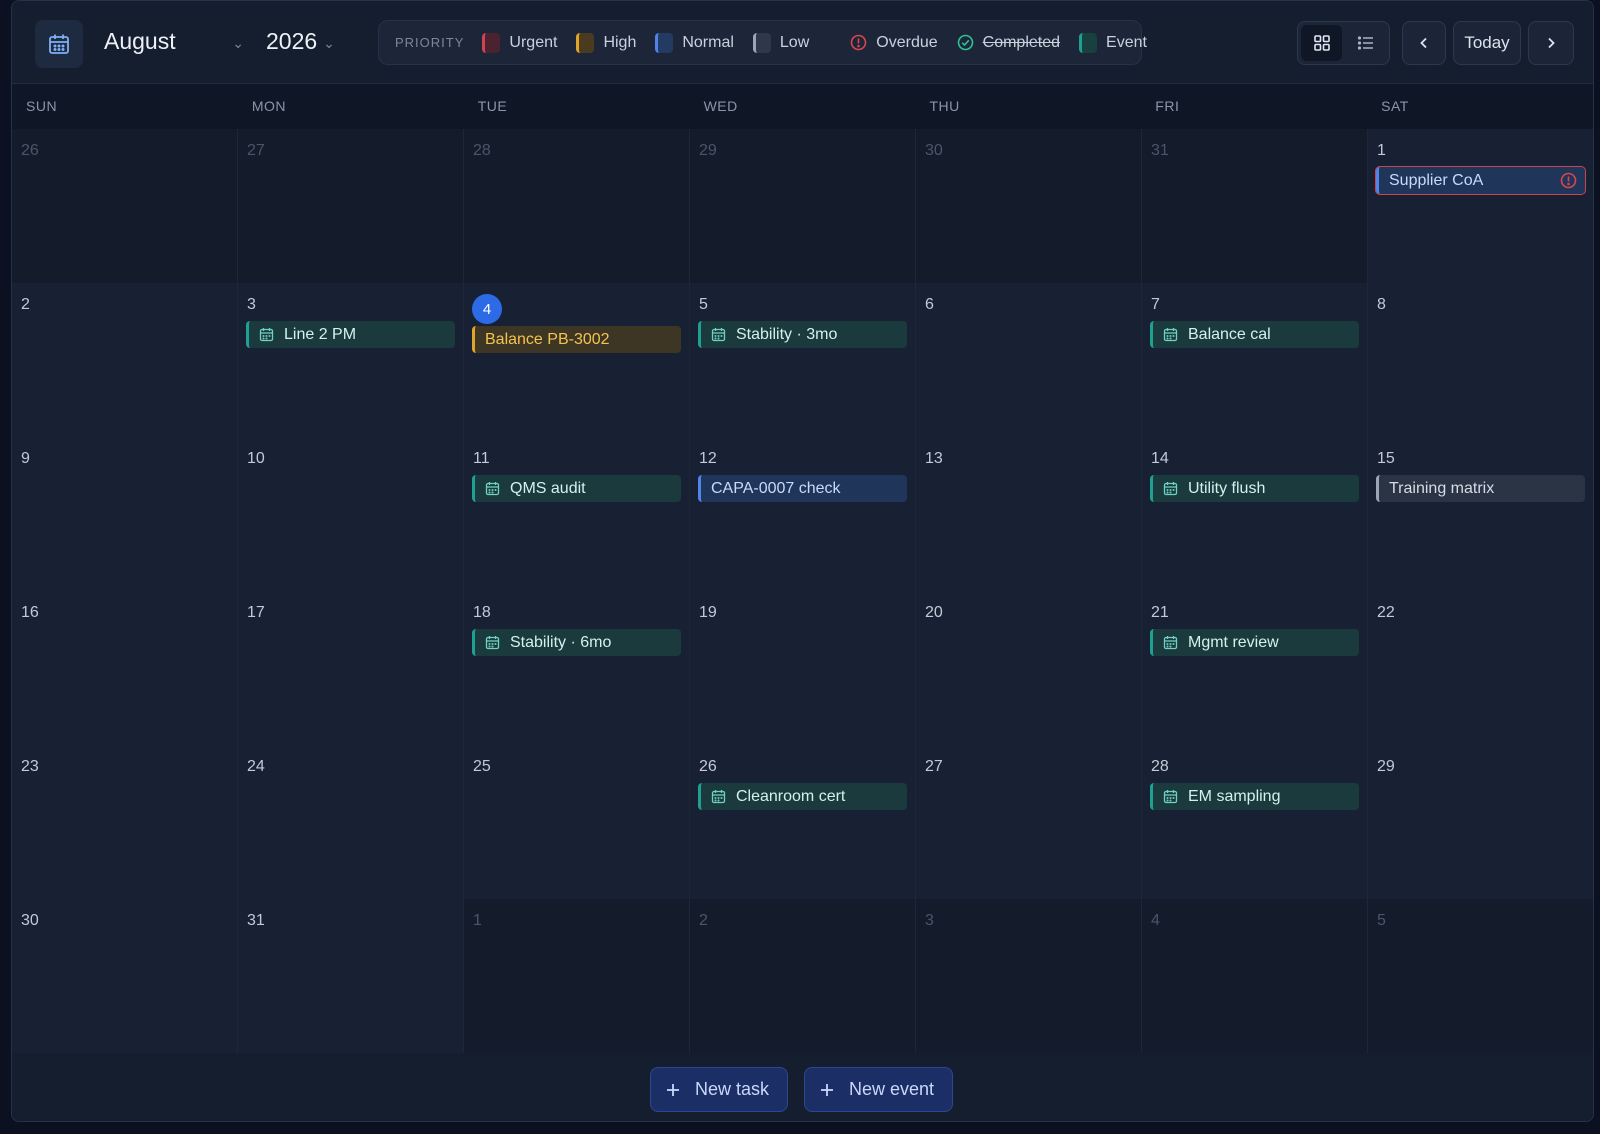 This screenshot has width=1600, height=1134. Describe the element at coordinates (1480, 180) in the screenshot. I see `task-chip-supplier-coa: Supplier CoA` at that location.